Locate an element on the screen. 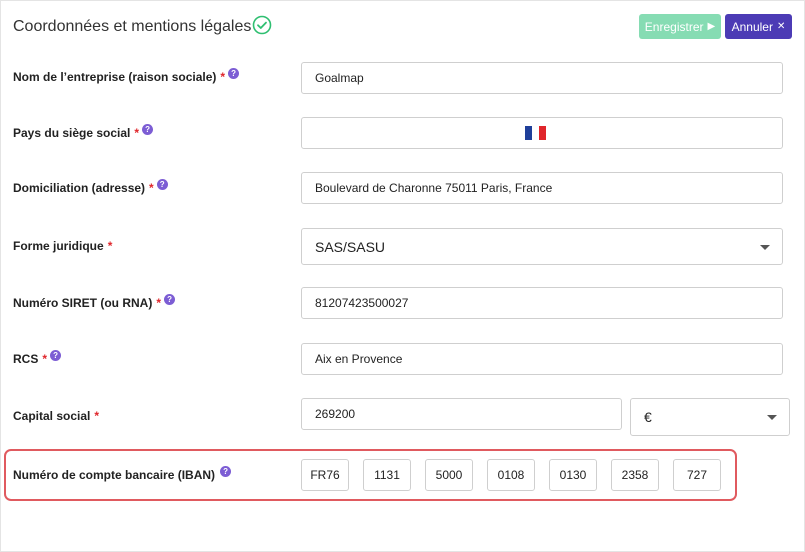 Image resolution: width=805 pixels, height=552 pixels. country-select is located at coordinates (542, 133).